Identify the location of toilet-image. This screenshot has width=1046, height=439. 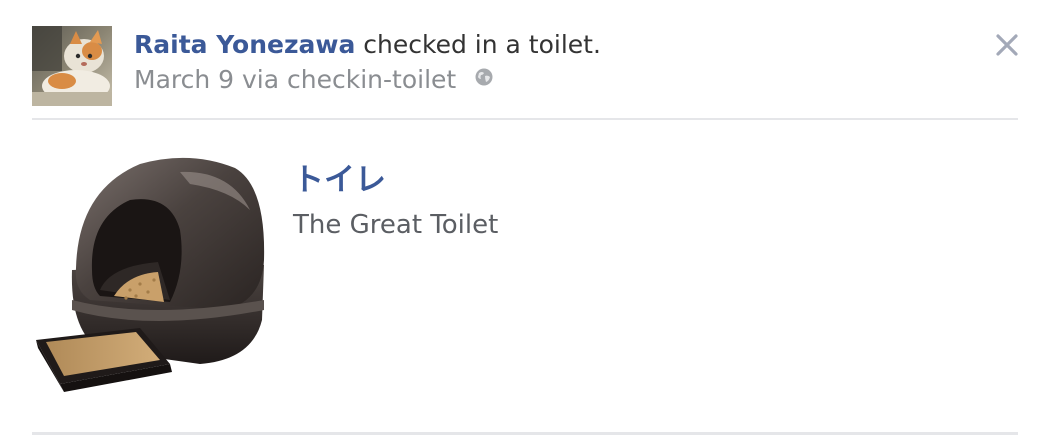
(150, 274).